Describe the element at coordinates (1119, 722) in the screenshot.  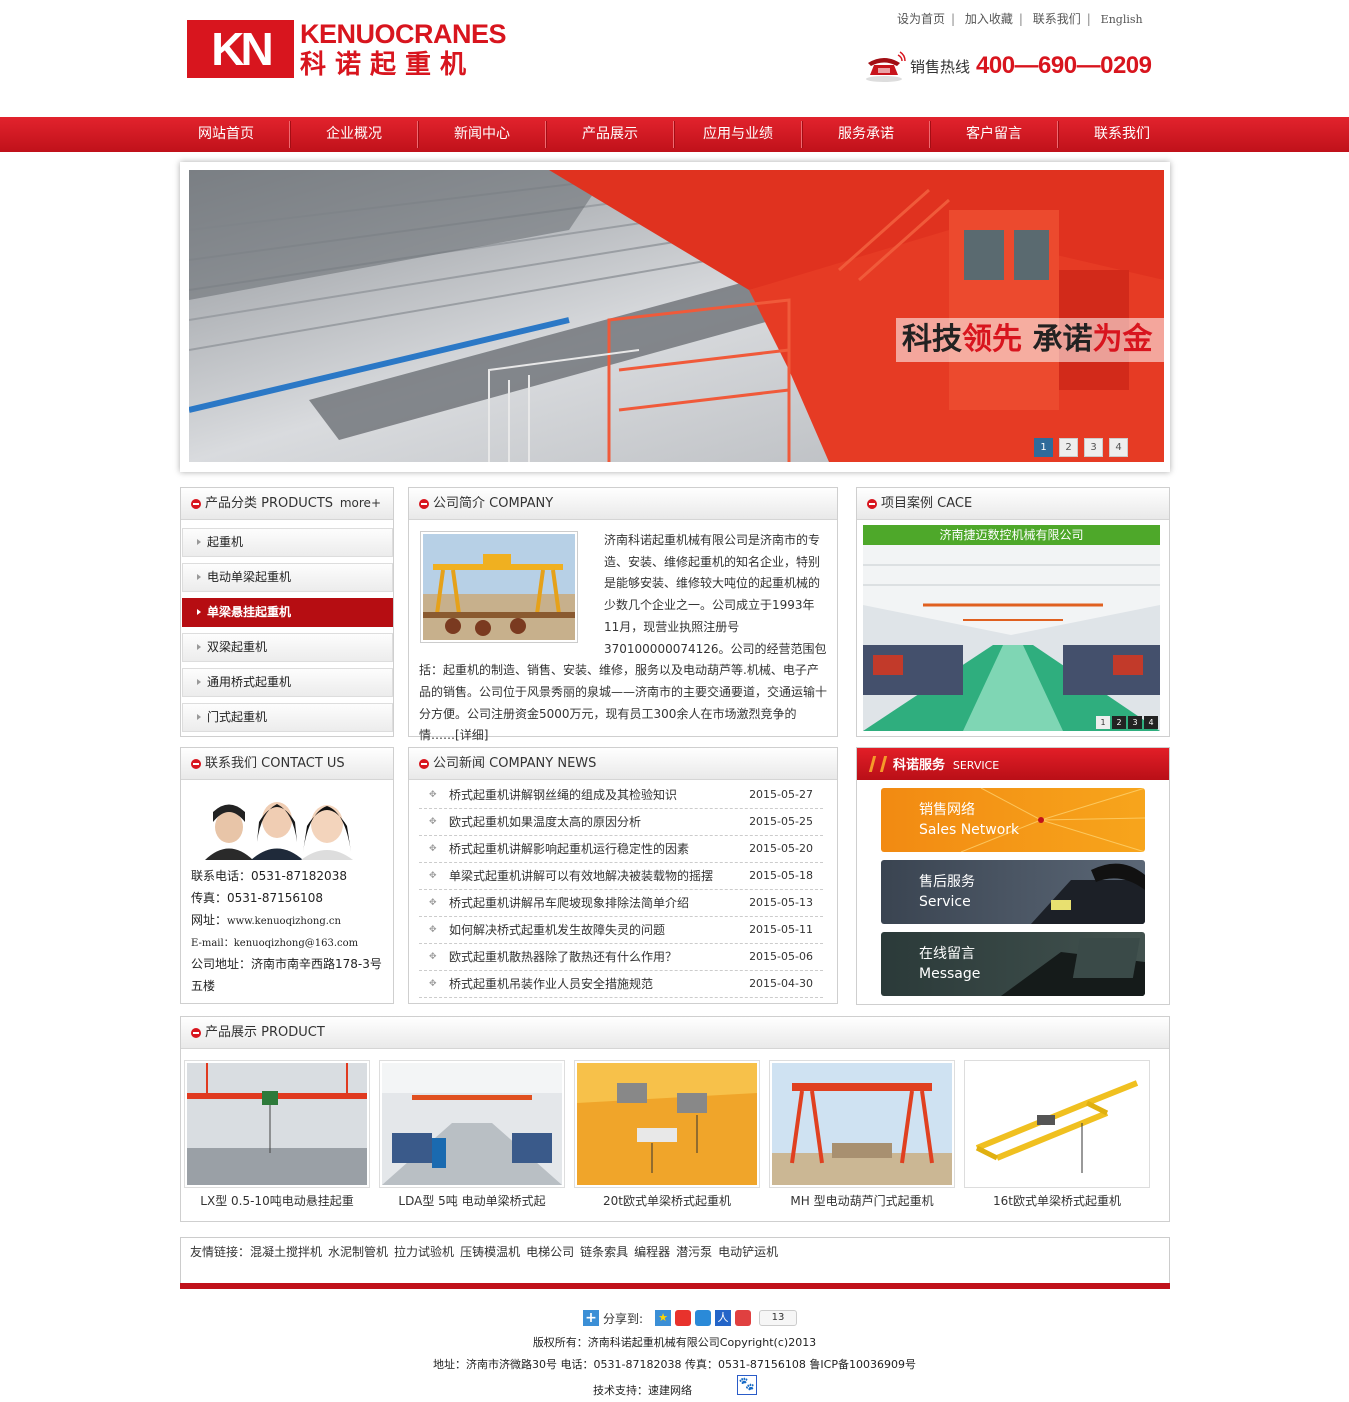
I see `case-dot-2: 2` at that location.